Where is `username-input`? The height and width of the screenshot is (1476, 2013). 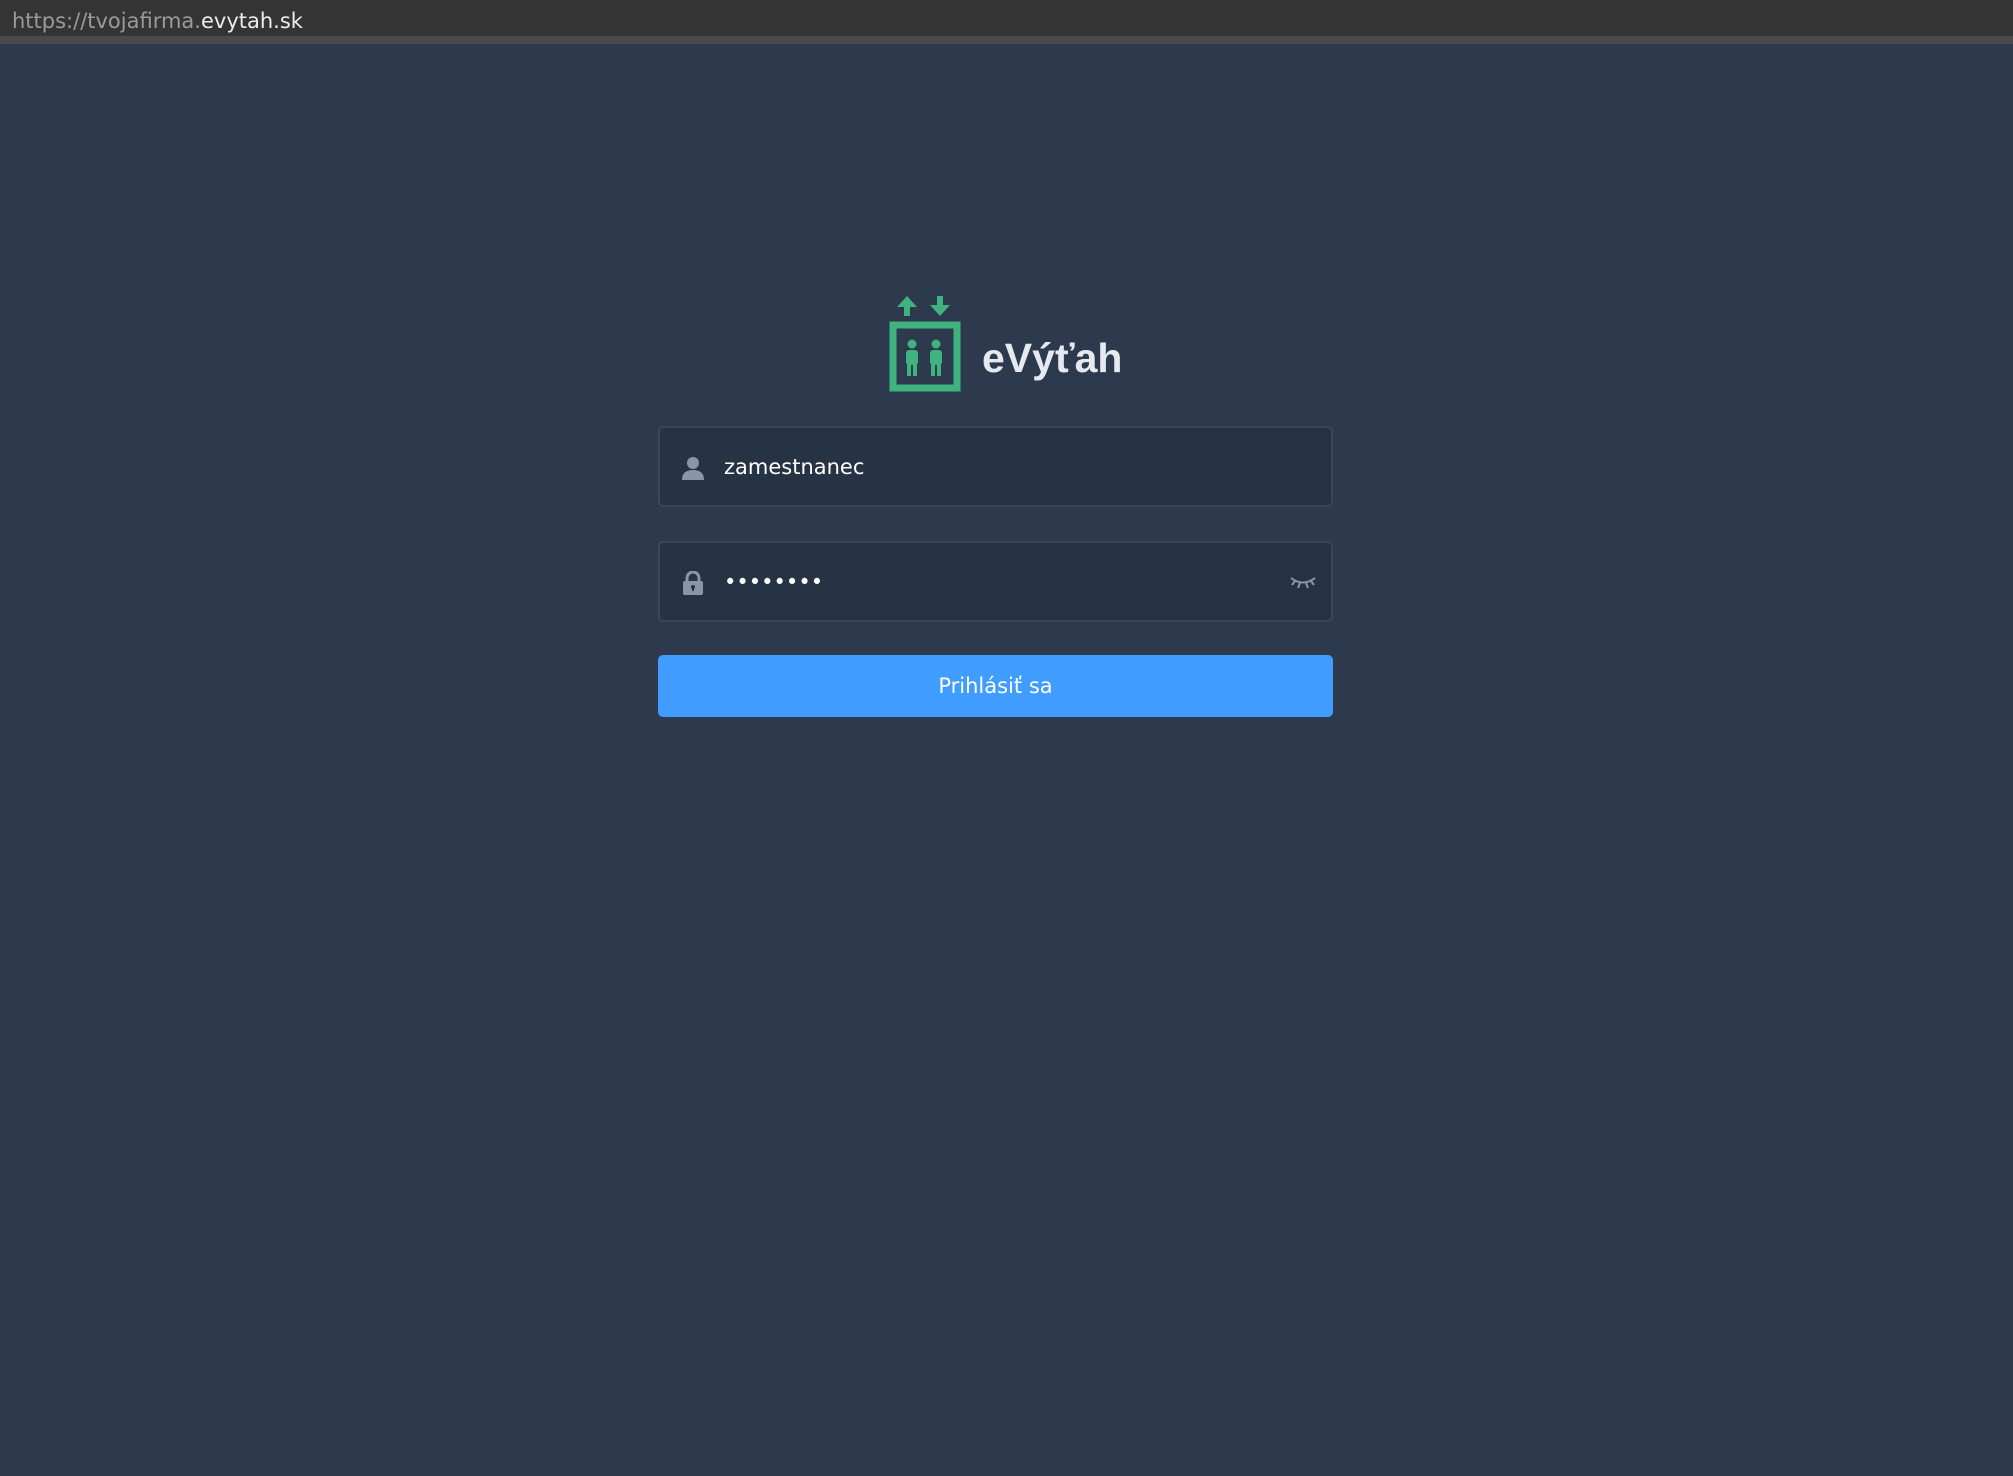
username-input is located at coordinates (994, 466).